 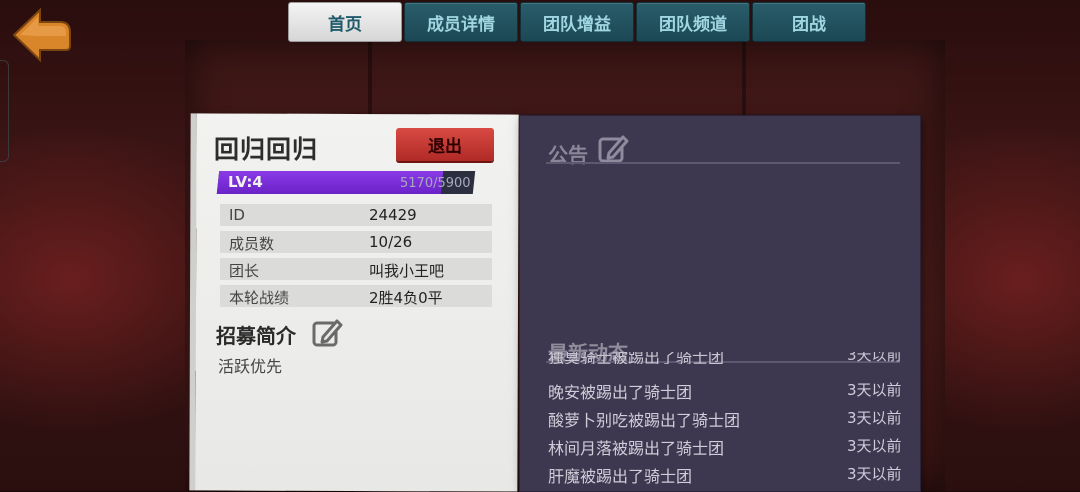 What do you see at coordinates (42, 35) in the screenshot?
I see `back-arrow-icon` at bounding box center [42, 35].